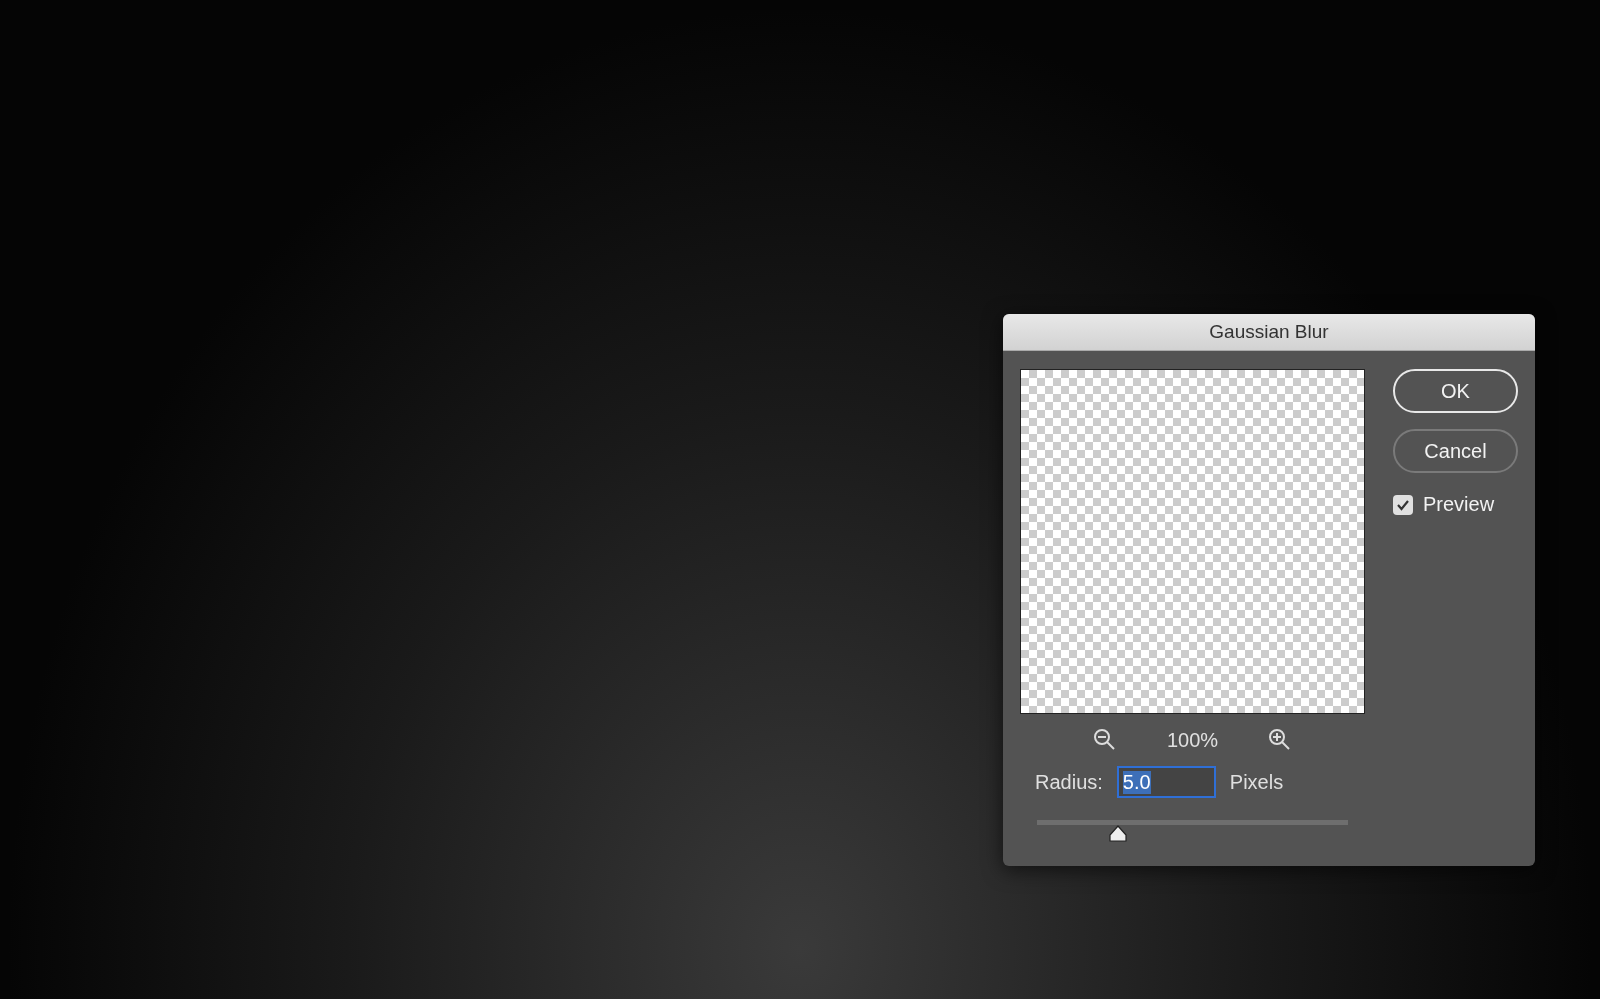 The width and height of the screenshot is (1600, 999). I want to click on unit-label: Pixels, so click(1256, 782).